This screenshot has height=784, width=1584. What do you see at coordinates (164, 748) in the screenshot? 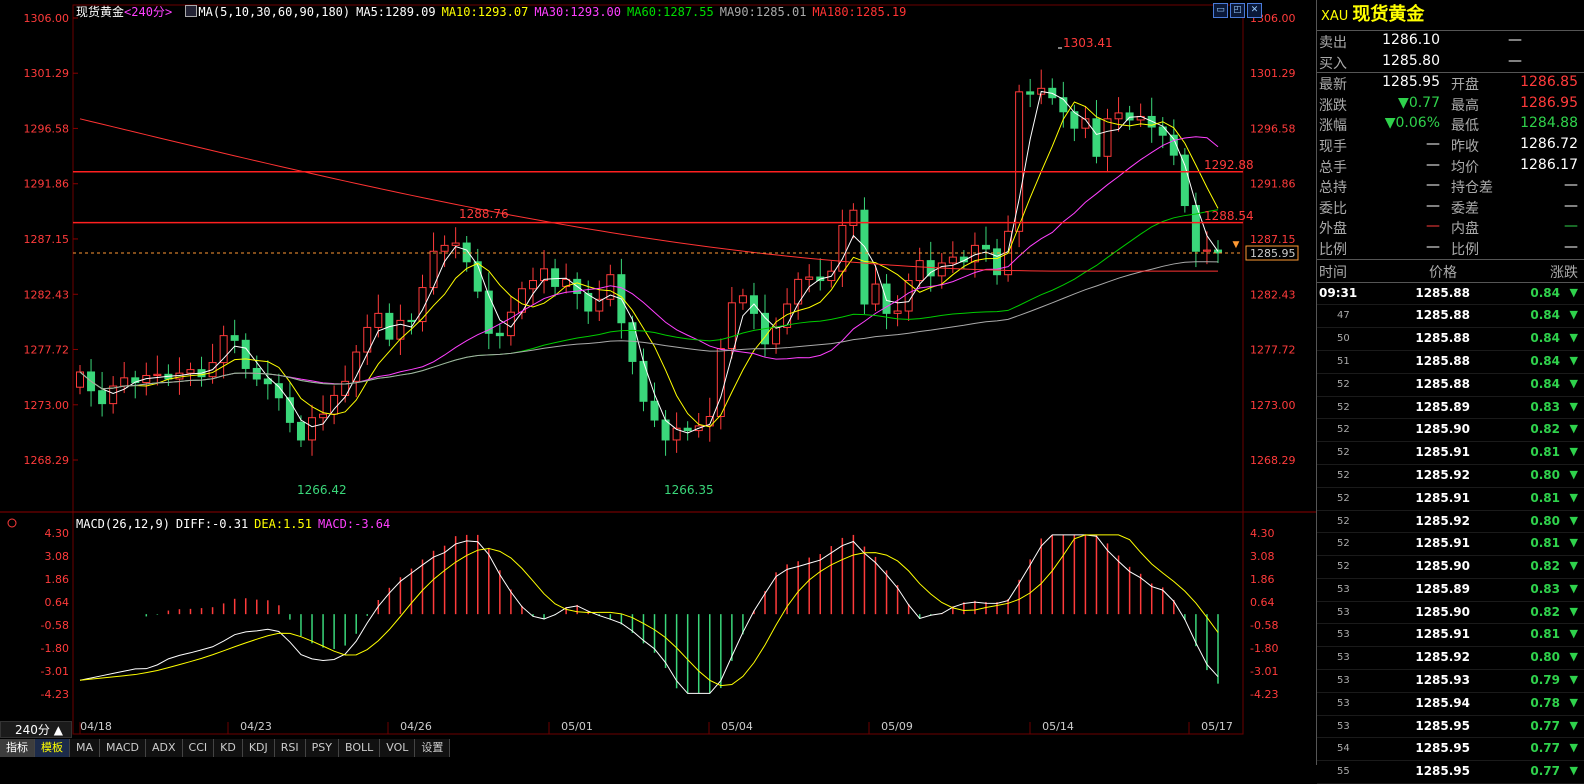
I see `indicator-tab: ADX` at bounding box center [164, 748].